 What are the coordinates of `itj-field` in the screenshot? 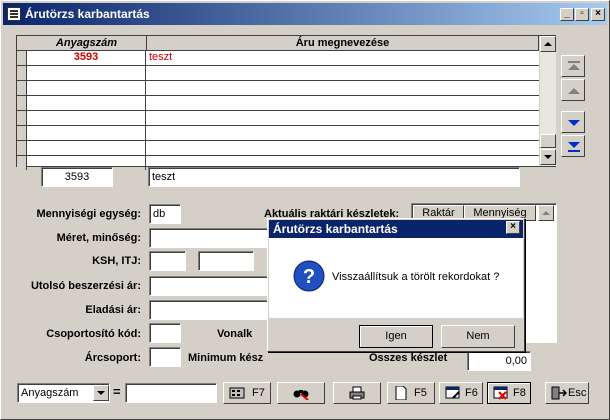 It's located at (226, 261).